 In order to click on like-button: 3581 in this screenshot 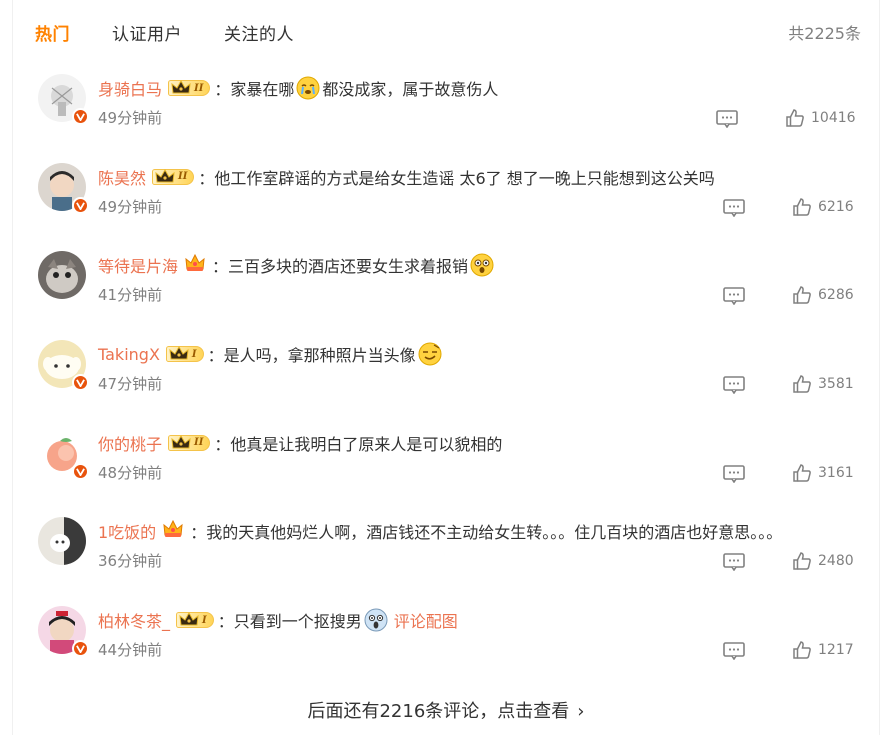, I will do `click(823, 384)`.